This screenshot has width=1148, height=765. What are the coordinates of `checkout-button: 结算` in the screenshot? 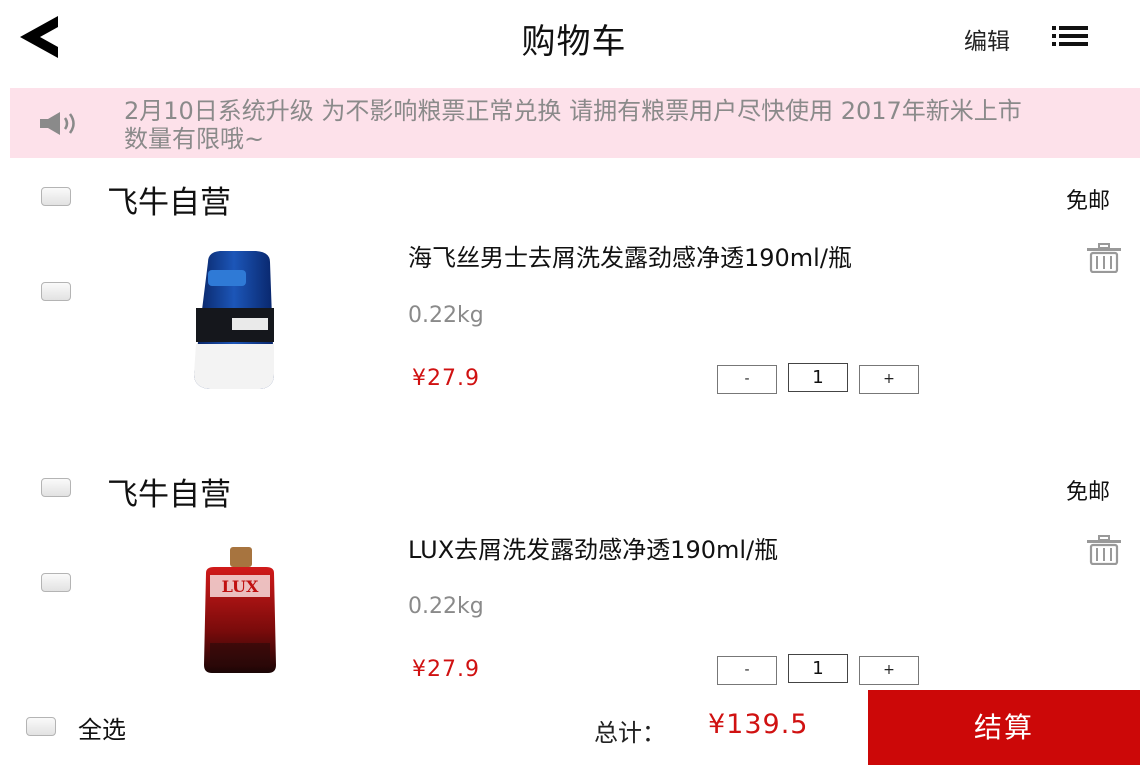 It's located at (1004, 727).